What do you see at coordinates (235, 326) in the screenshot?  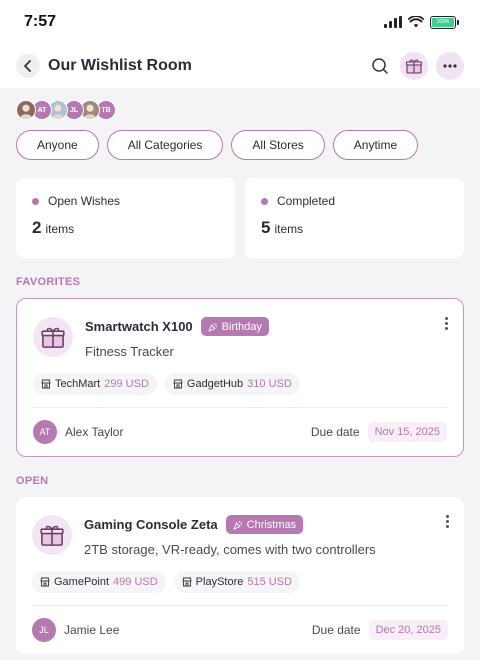 I see `occasion-badge: Birthday` at bounding box center [235, 326].